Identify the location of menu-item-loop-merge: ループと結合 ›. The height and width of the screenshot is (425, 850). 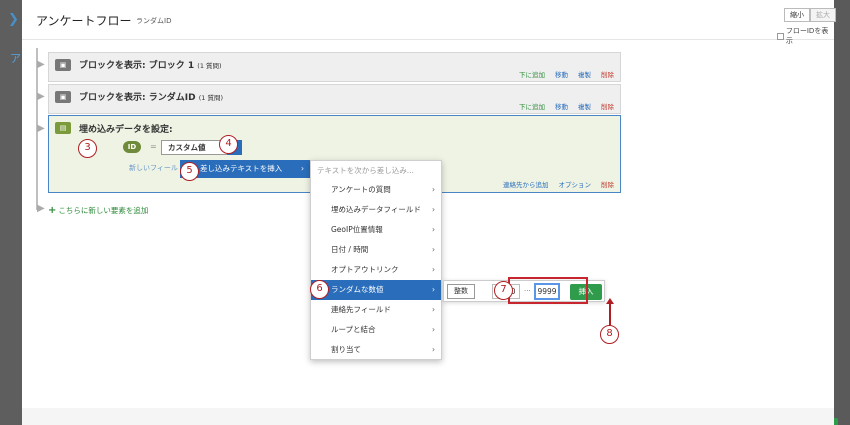
(376, 330).